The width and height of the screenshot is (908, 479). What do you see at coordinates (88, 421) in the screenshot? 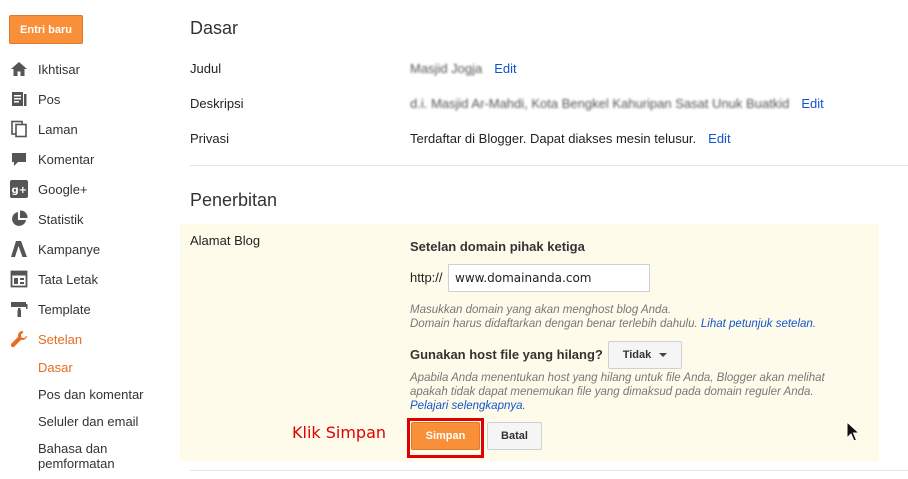
I see `sidebar-subitem-mobile-email: Seluler dan email` at bounding box center [88, 421].